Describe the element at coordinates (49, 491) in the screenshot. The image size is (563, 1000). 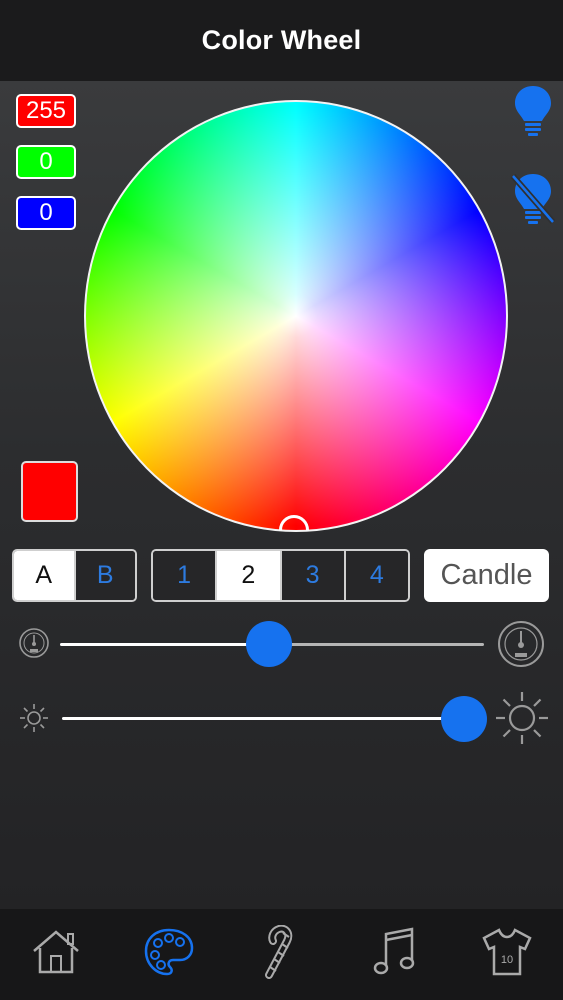
I see `current-color-swatch` at that location.